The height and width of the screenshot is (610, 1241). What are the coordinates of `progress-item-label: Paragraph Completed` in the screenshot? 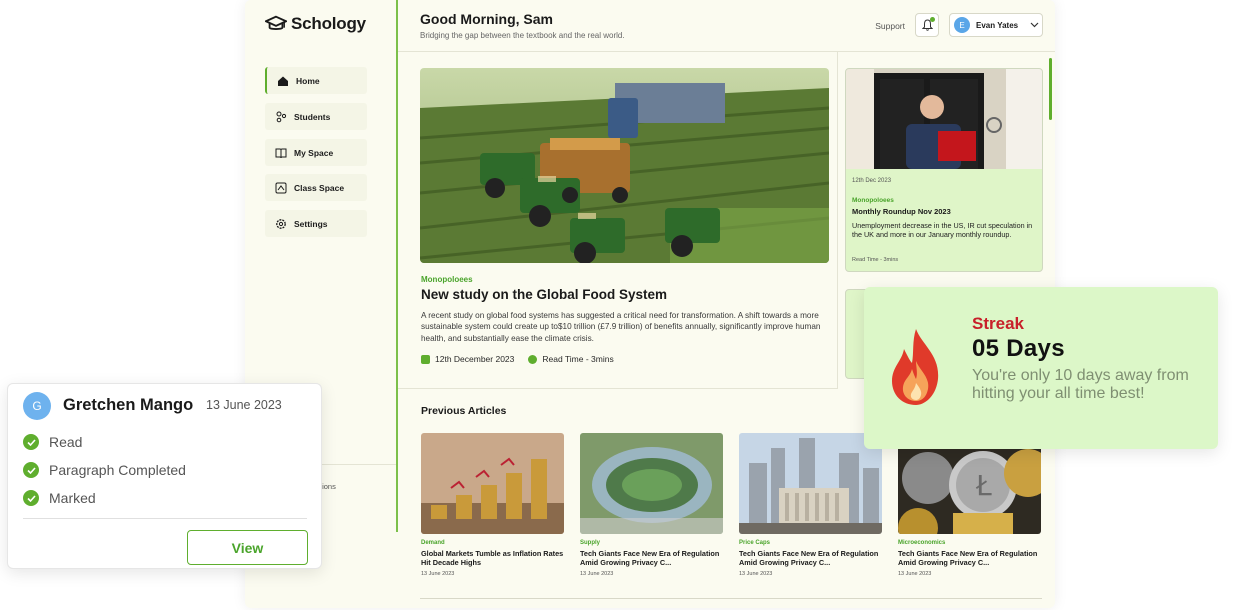 It's located at (117, 470).